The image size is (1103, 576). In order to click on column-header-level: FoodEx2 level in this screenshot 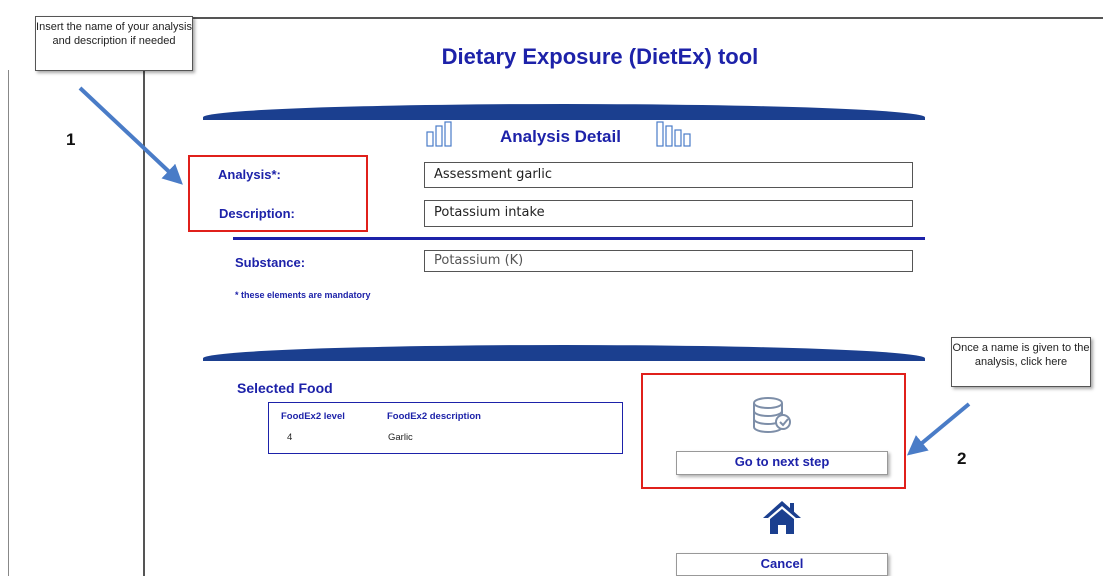, I will do `click(313, 416)`.